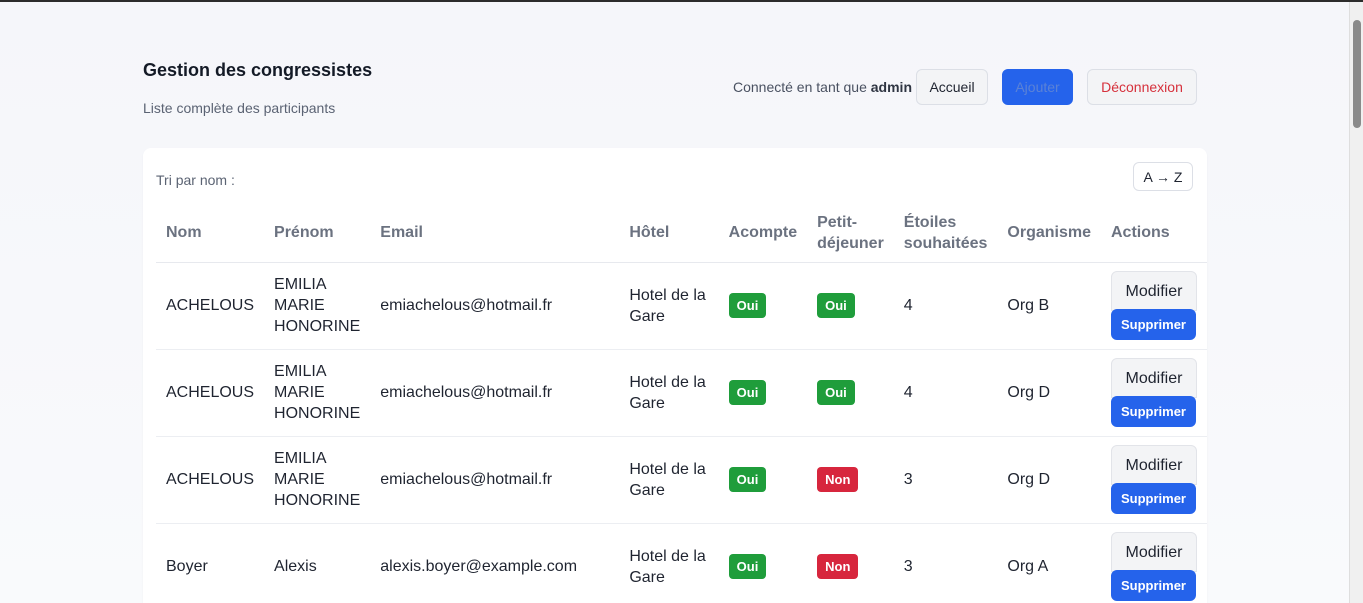 The height and width of the screenshot is (603, 1363). What do you see at coordinates (495, 233) in the screenshot?
I see `col-email: Email` at bounding box center [495, 233].